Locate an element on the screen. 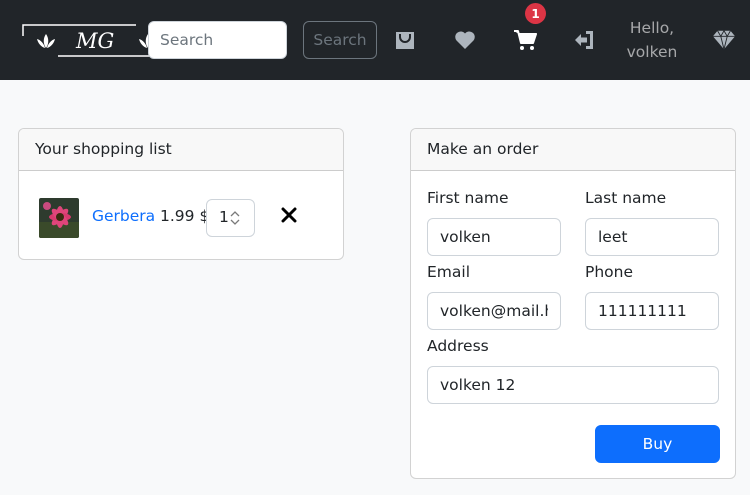  logout-icon is located at coordinates (584, 40).